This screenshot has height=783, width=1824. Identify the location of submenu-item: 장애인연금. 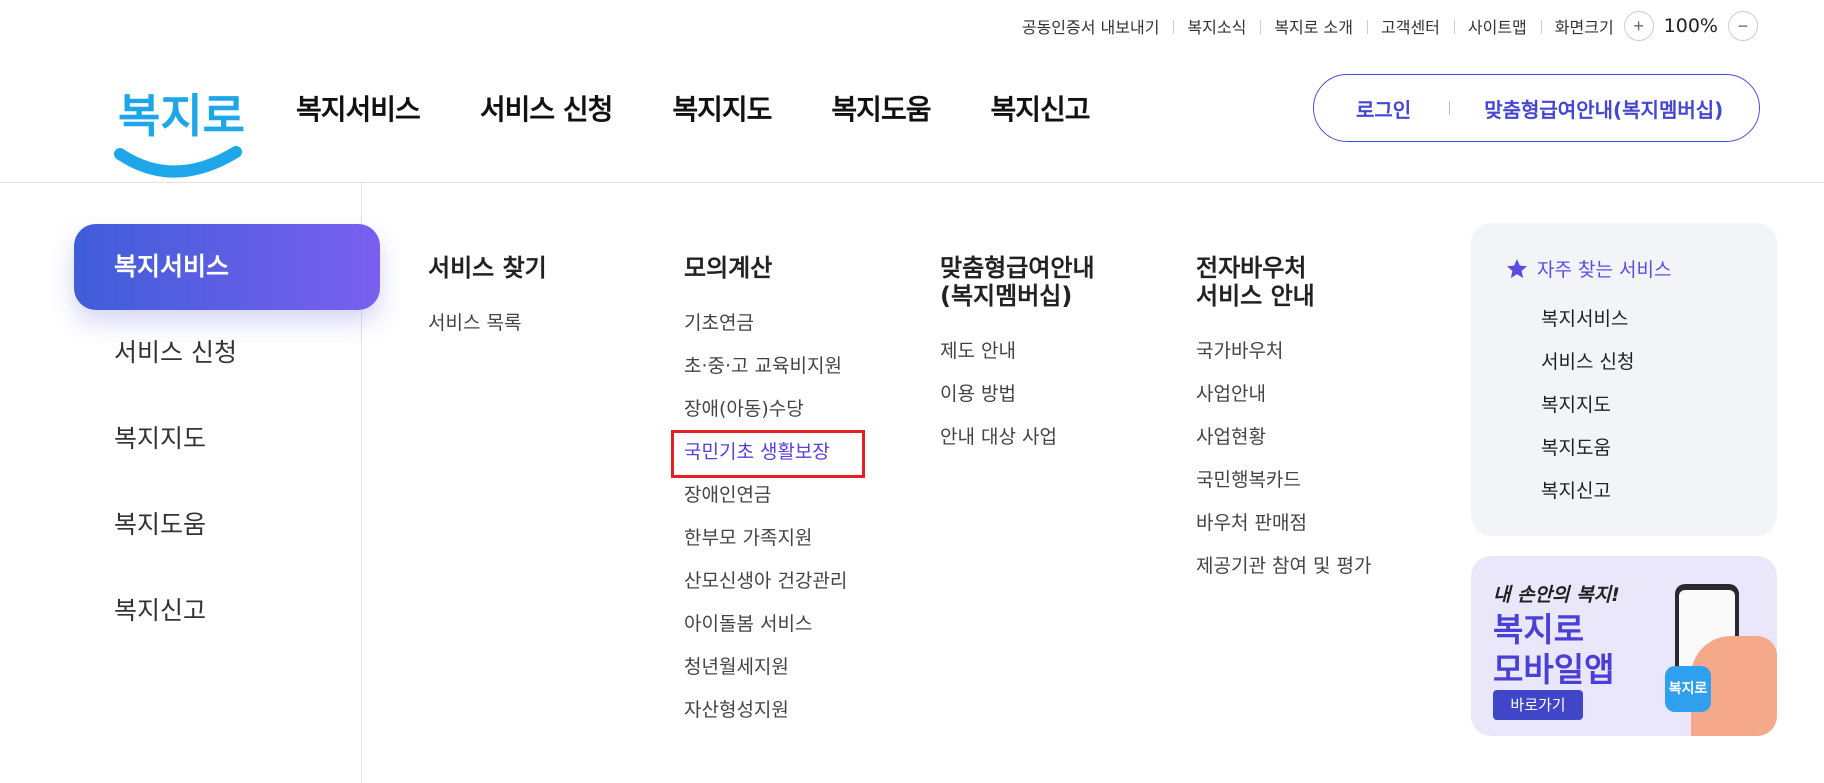
(765, 495).